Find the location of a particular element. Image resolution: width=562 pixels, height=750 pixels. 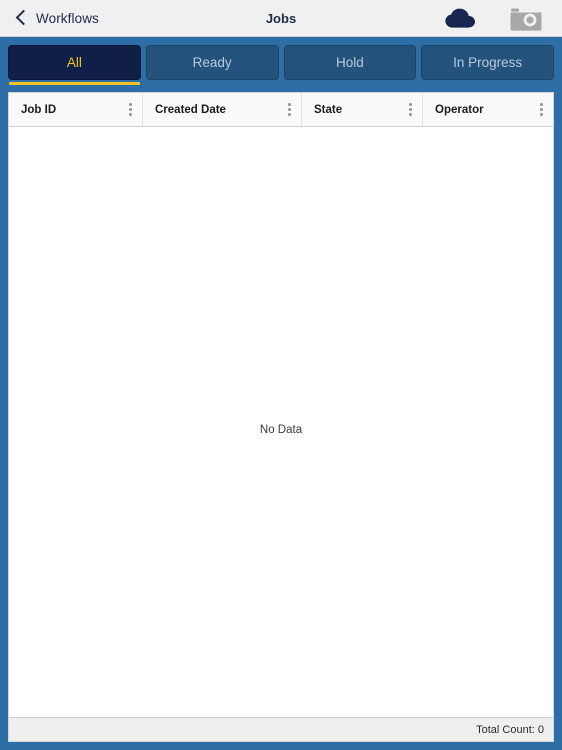

tab-in-progress: In Progress is located at coordinates (487, 62).